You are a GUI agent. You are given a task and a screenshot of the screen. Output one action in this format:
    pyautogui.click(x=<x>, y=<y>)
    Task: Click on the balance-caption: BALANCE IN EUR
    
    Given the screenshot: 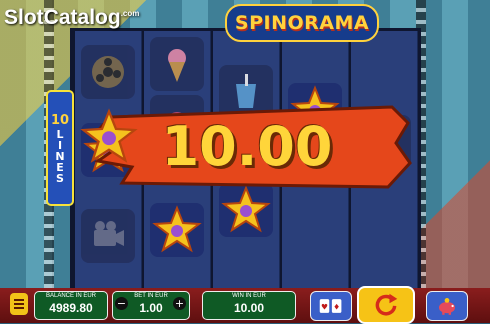 What is the action you would take?
    pyautogui.click(x=70, y=296)
    